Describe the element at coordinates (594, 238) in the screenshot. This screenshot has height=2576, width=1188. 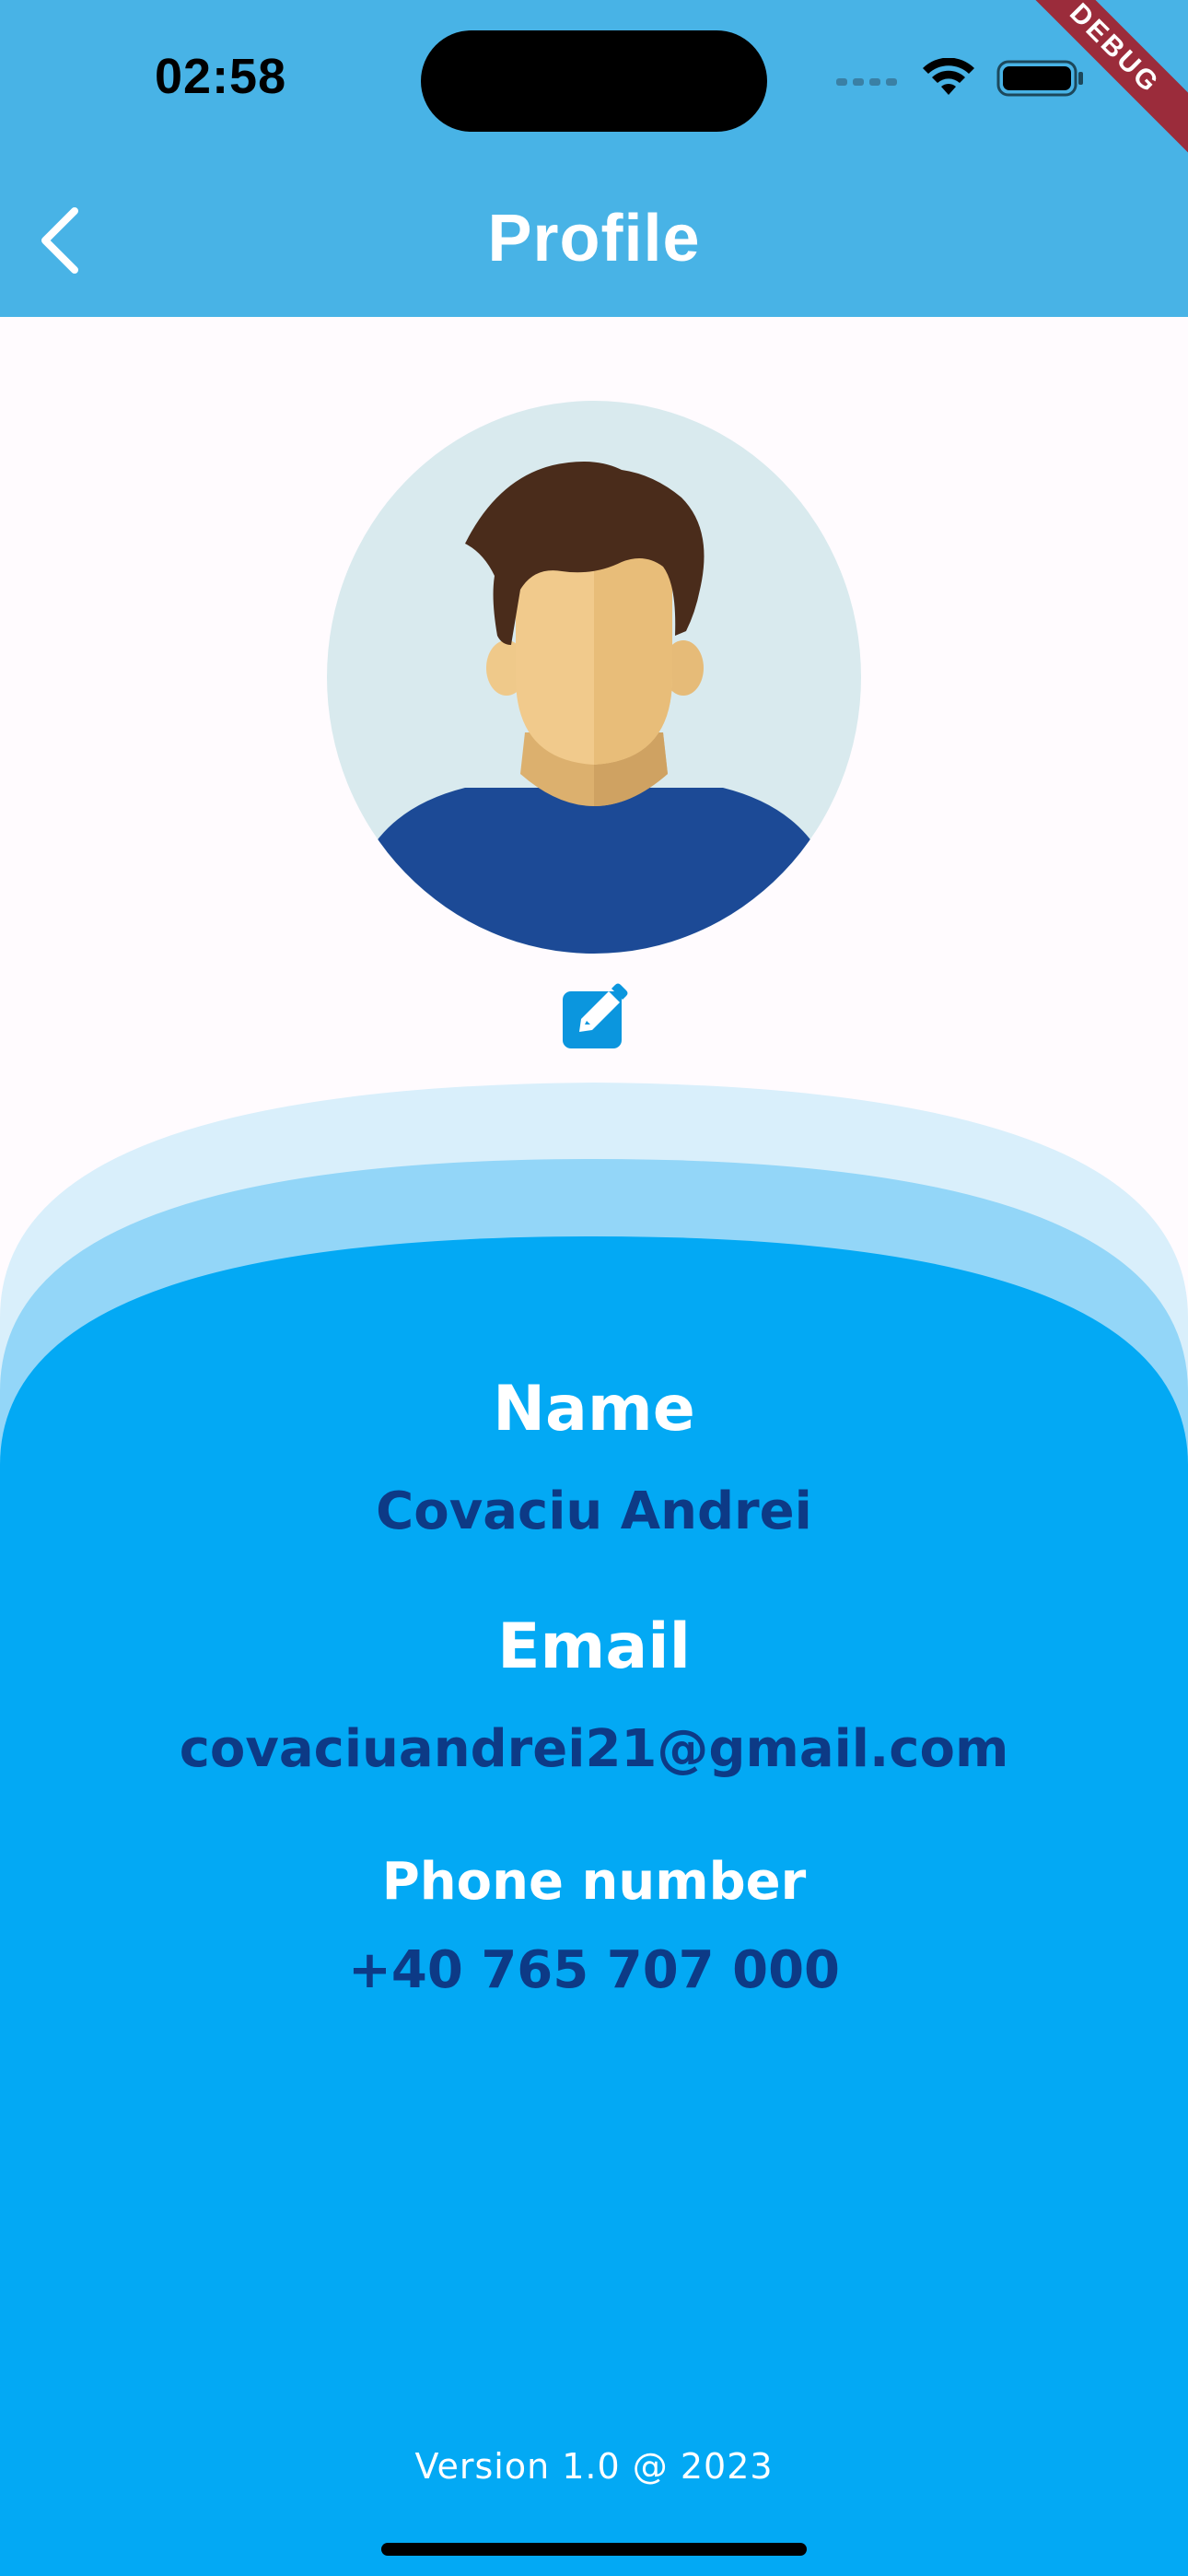
I see `page-title: Profile` at that location.